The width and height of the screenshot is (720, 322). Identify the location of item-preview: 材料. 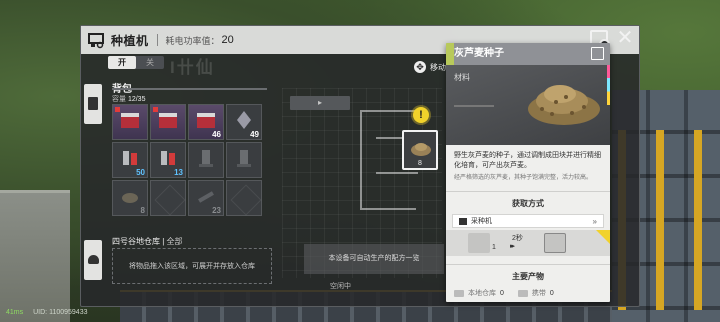
(528, 105).